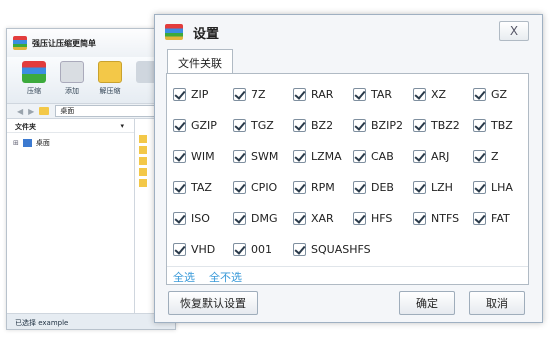 Image resolution: width=551 pixels, height=344 pixels. I want to click on format-checkbox-bzip2: BZIP2, so click(378, 125).